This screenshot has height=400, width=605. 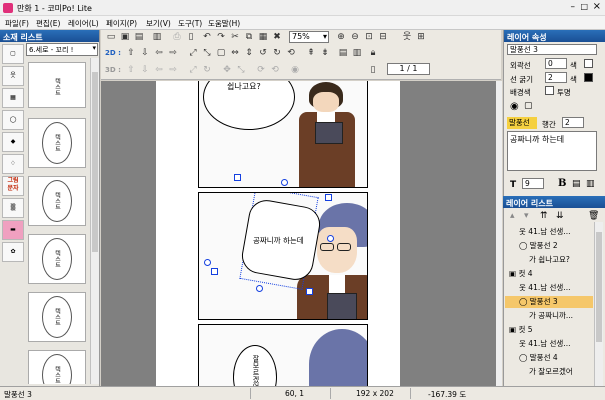 What do you see at coordinates (588, 63) in the screenshot?
I see `outline-color-swatch` at bounding box center [588, 63].